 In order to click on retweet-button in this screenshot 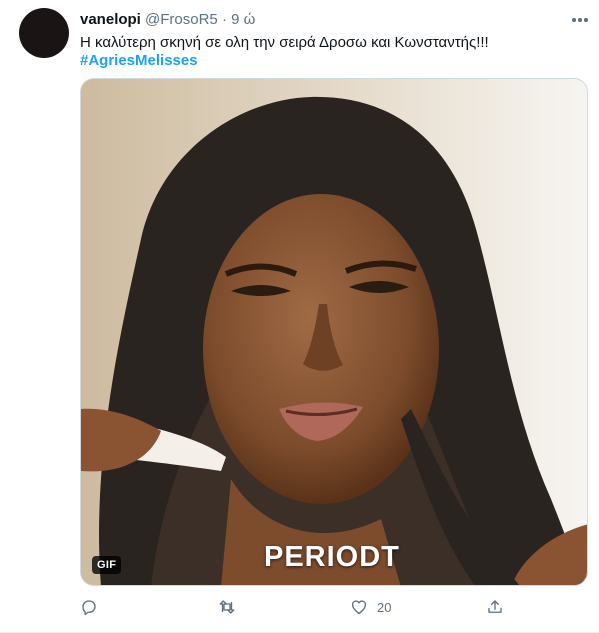, I will do `click(227, 607)`.